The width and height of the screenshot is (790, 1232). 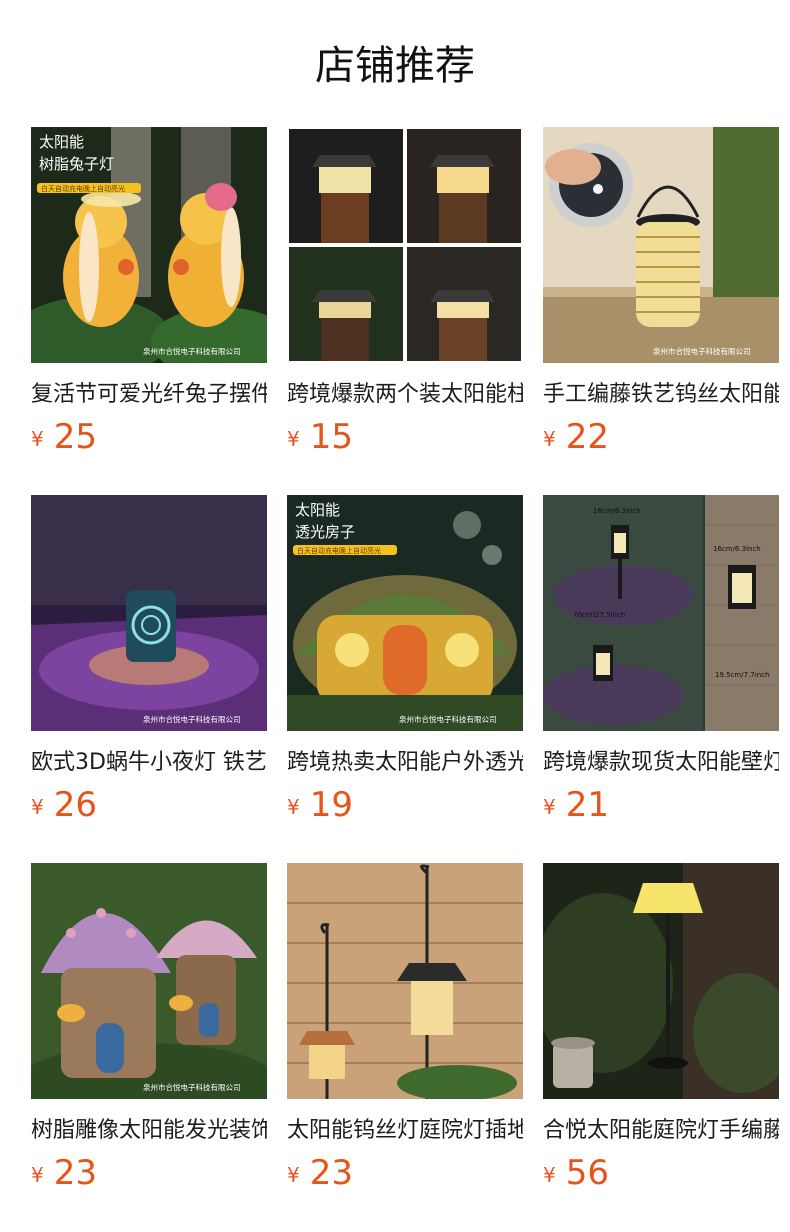 I want to click on product-price: ¥21, so click(x=576, y=805).